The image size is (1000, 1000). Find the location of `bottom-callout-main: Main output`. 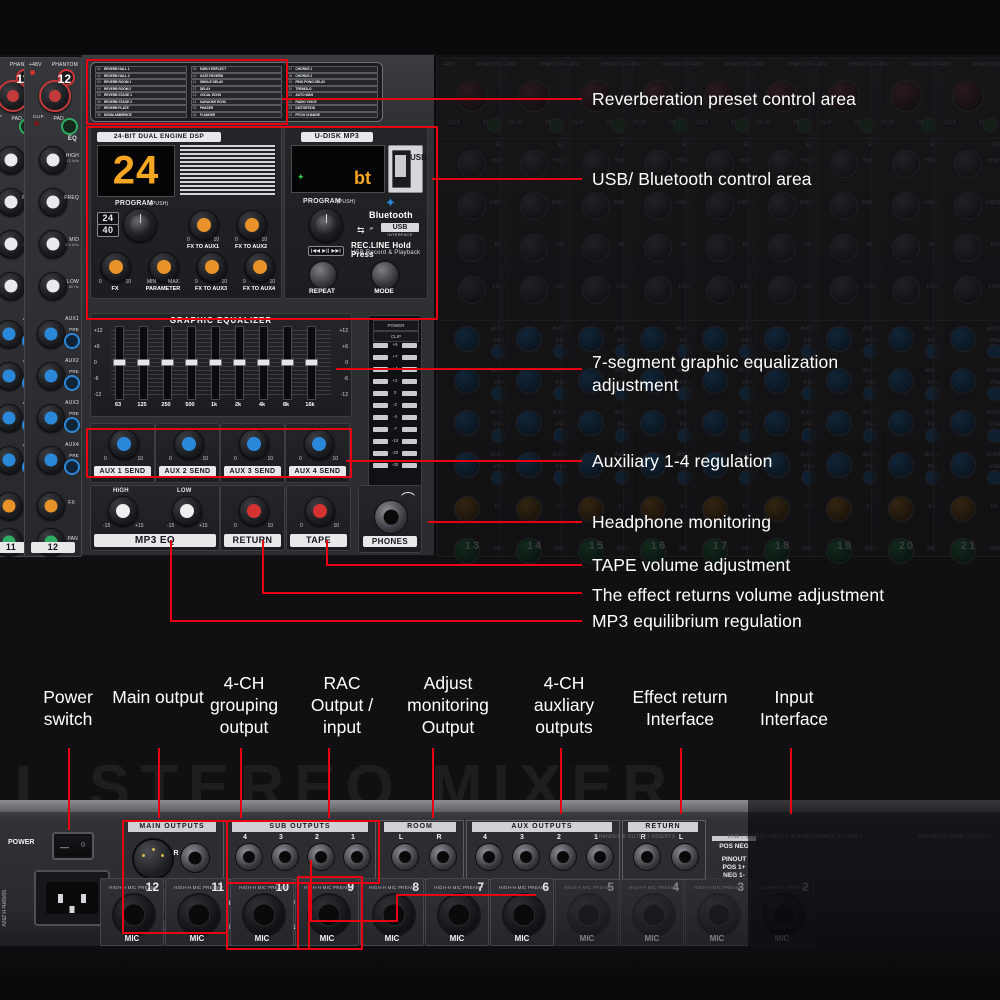

bottom-callout-main: Main output is located at coordinates (158, 697).